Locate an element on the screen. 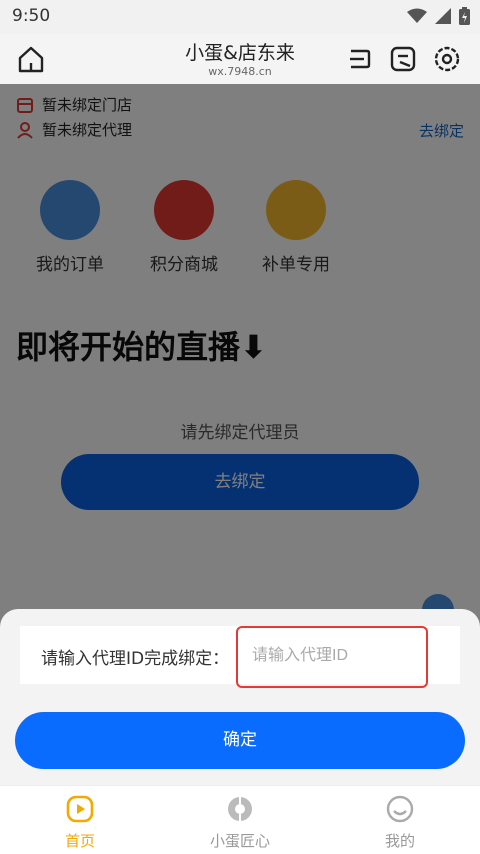 This screenshot has height=854, width=480. settings-button is located at coordinates (447, 59).